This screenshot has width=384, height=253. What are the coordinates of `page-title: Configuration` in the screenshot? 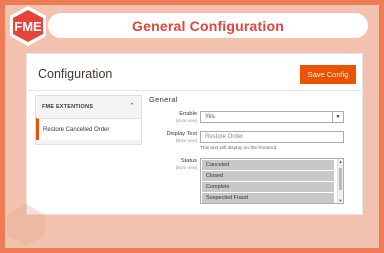 It's located at (75, 74).